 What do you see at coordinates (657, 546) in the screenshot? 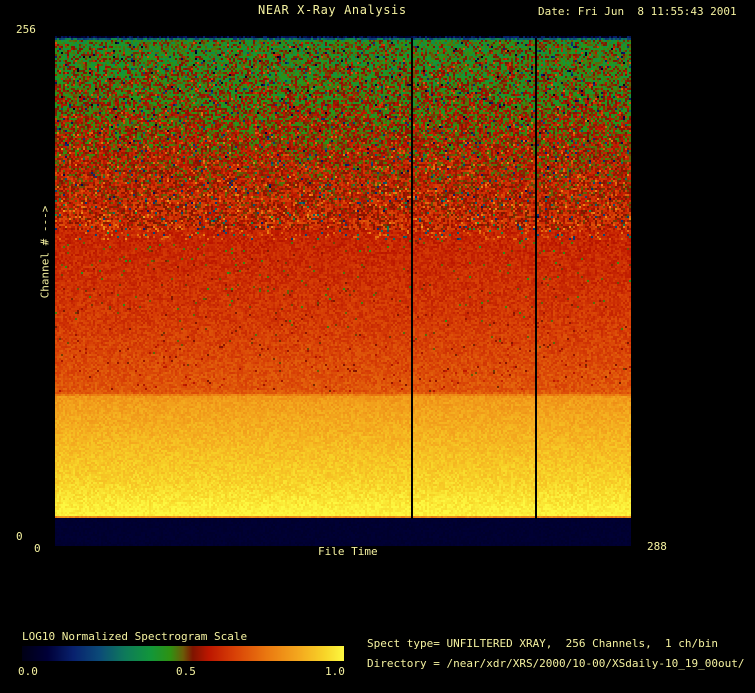
I see `x-axis-max-tick: 288` at bounding box center [657, 546].